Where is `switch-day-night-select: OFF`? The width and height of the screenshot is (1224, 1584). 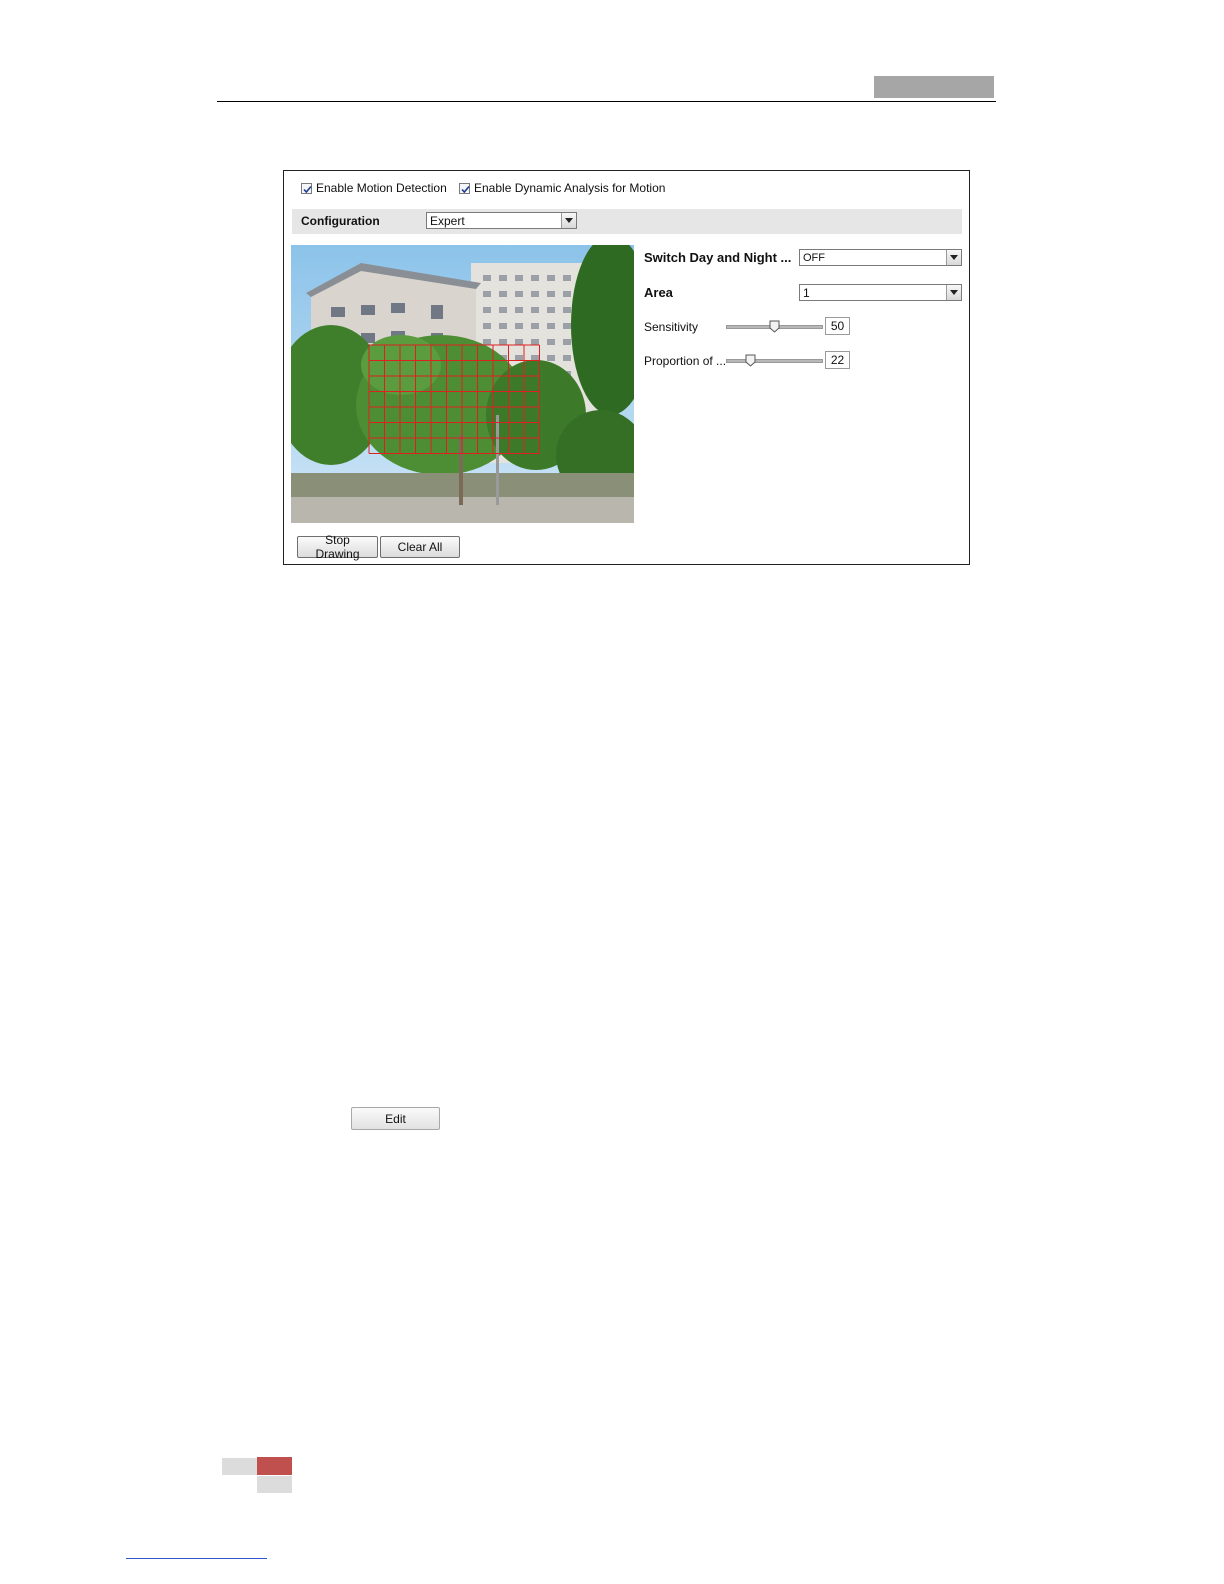
switch-day-night-select: OFF is located at coordinates (880, 257).